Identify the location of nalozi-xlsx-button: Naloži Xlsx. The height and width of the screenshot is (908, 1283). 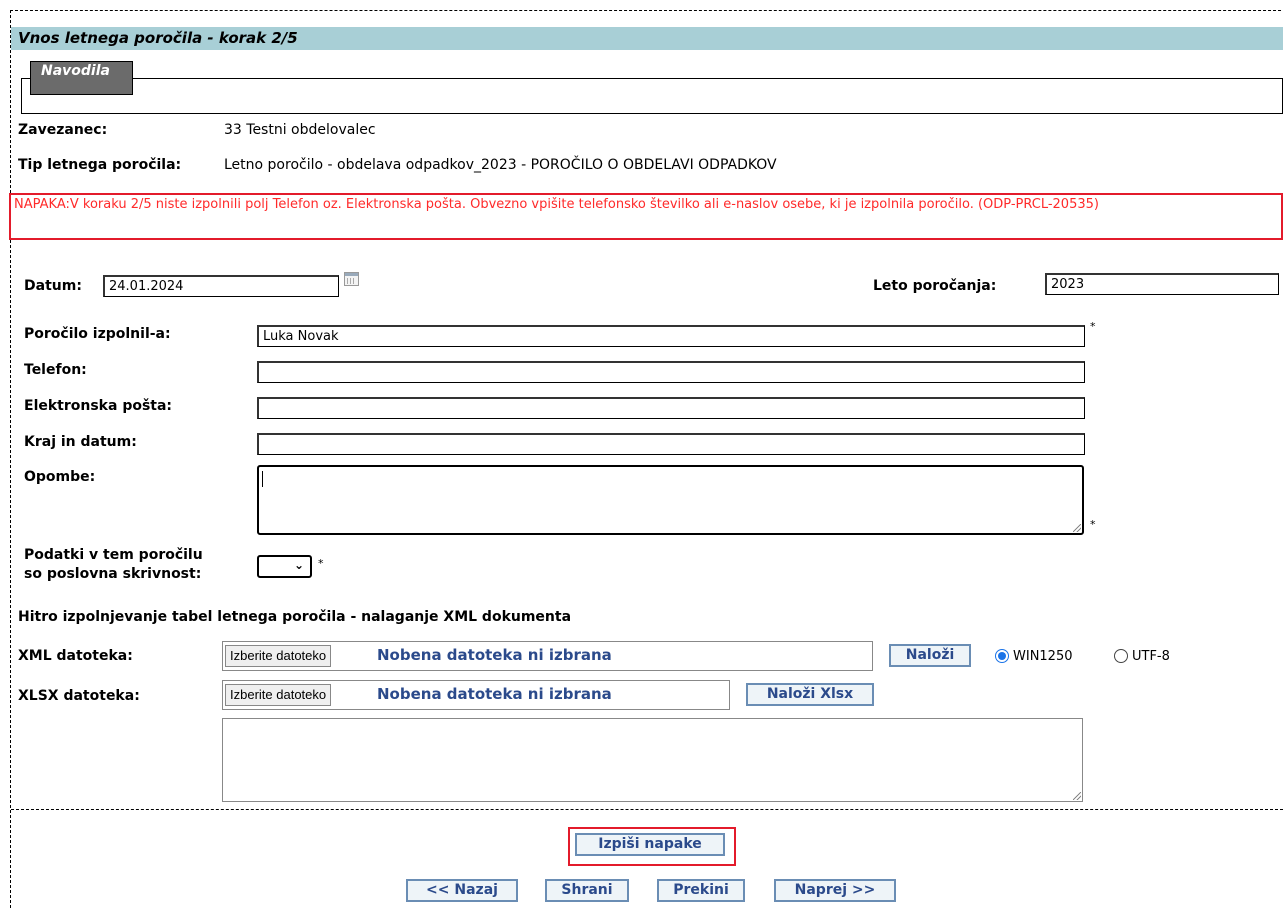
(810, 694).